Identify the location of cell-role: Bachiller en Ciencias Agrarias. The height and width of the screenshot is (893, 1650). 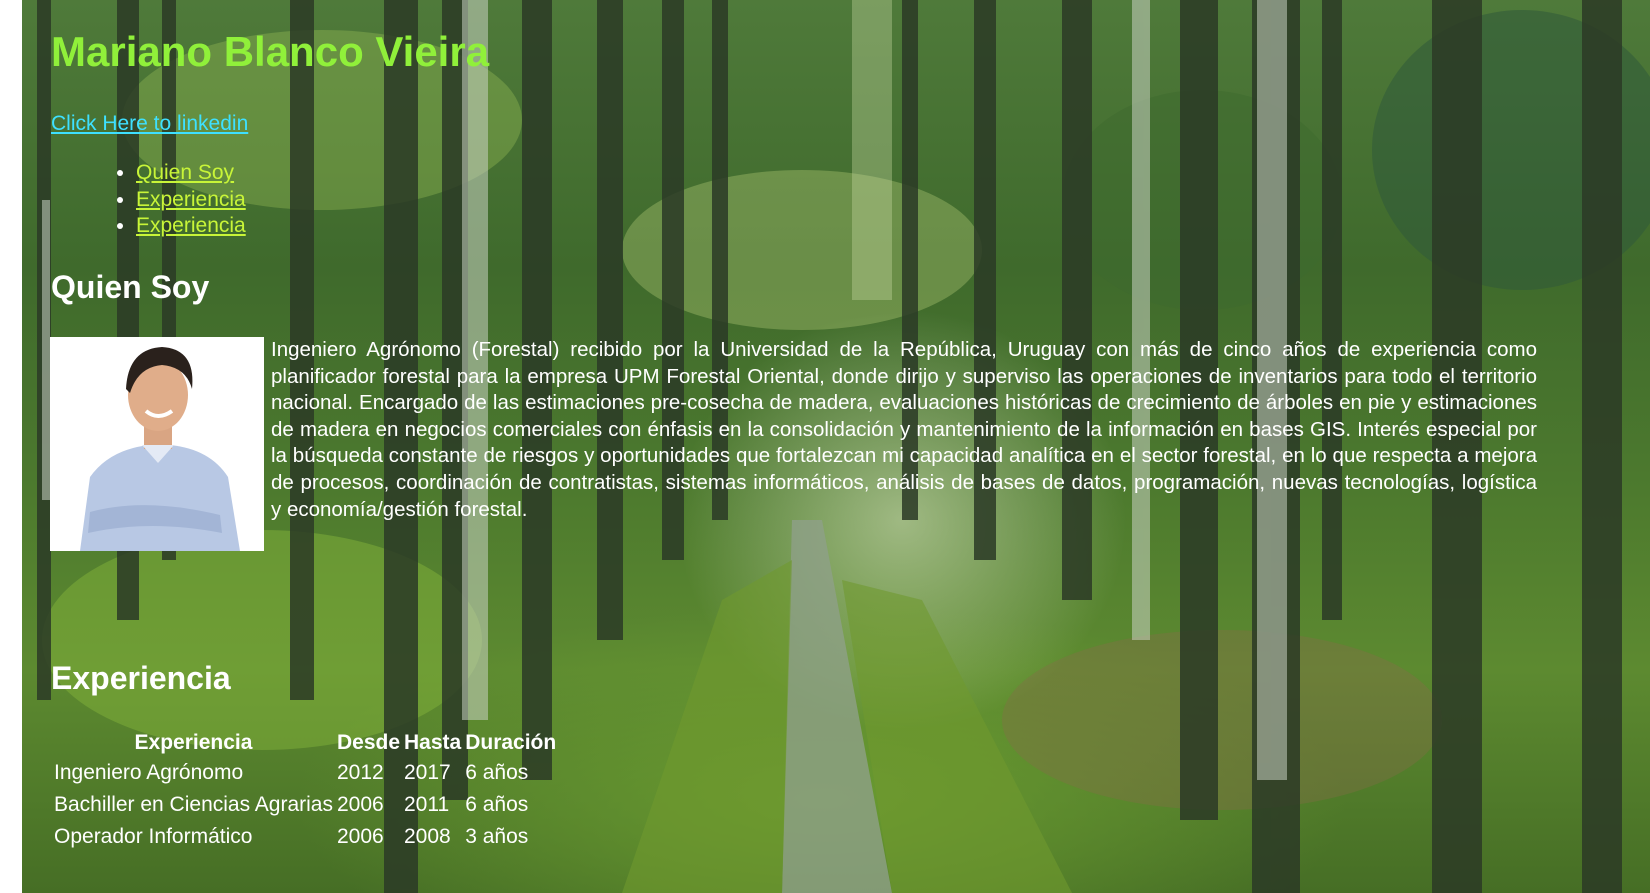
(193, 804).